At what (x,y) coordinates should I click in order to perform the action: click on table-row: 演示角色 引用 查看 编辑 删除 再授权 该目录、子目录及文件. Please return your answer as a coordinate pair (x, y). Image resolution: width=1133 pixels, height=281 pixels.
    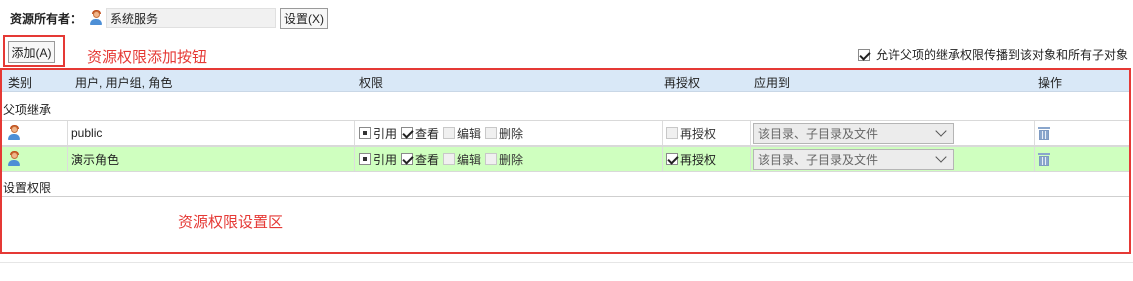
    Looking at the image, I should click on (566, 159).